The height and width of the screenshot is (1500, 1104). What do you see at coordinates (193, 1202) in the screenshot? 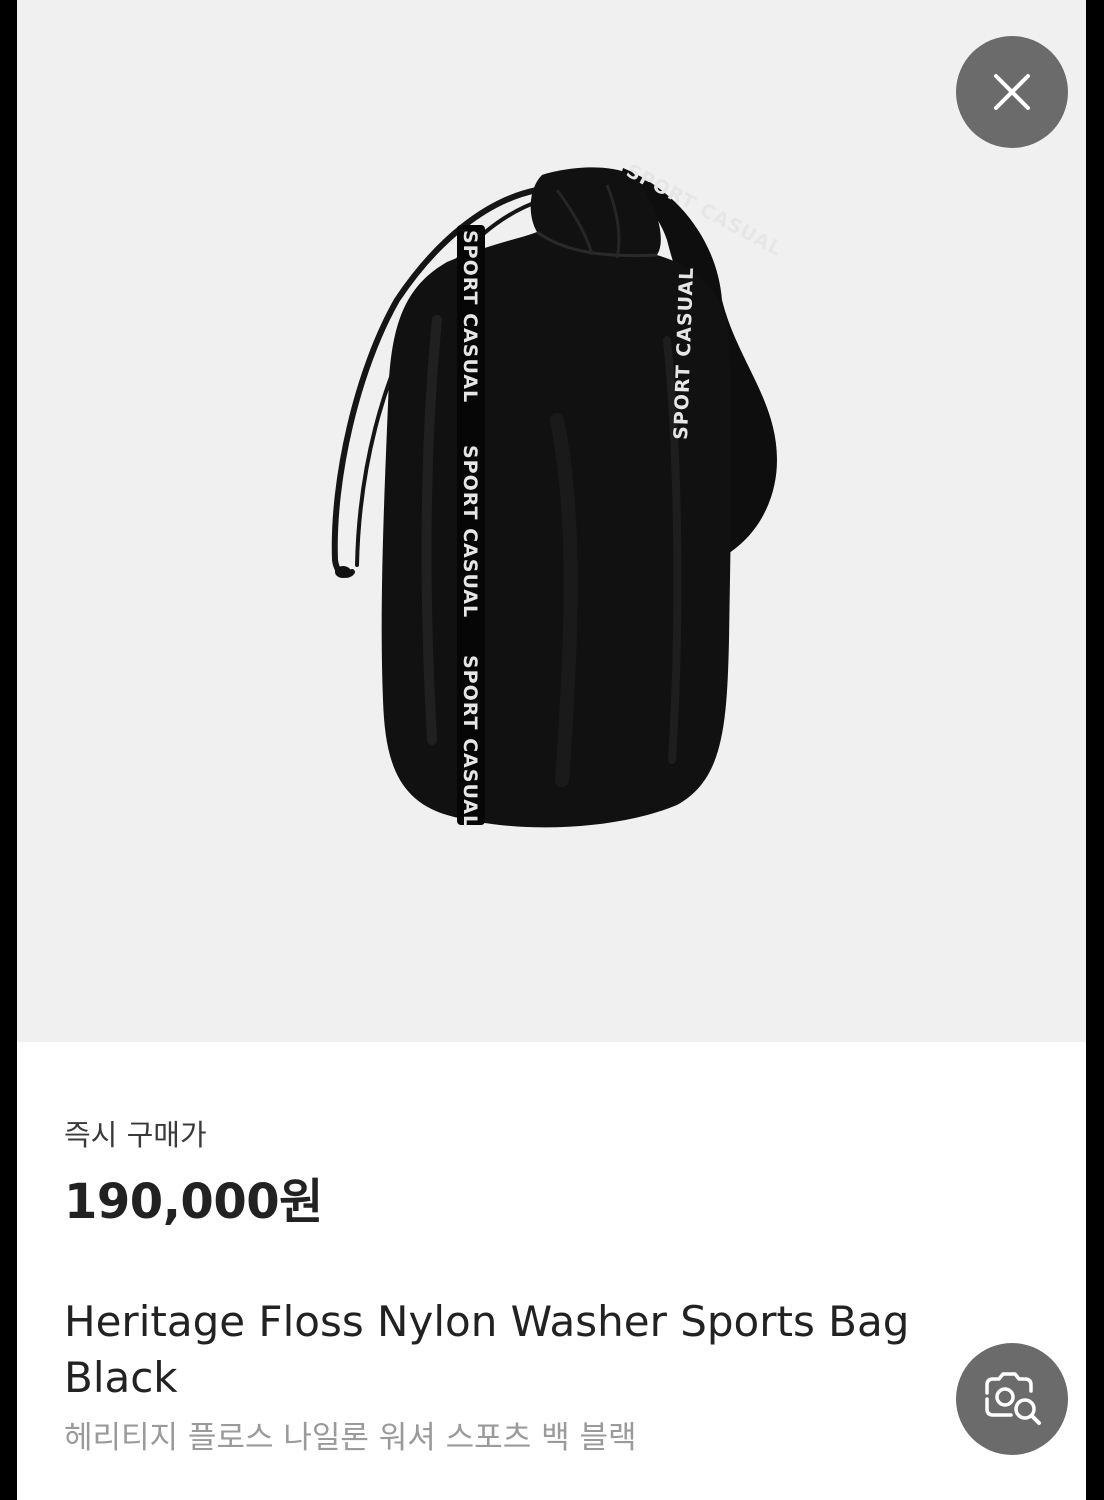
I see `price: 190,000원` at bounding box center [193, 1202].